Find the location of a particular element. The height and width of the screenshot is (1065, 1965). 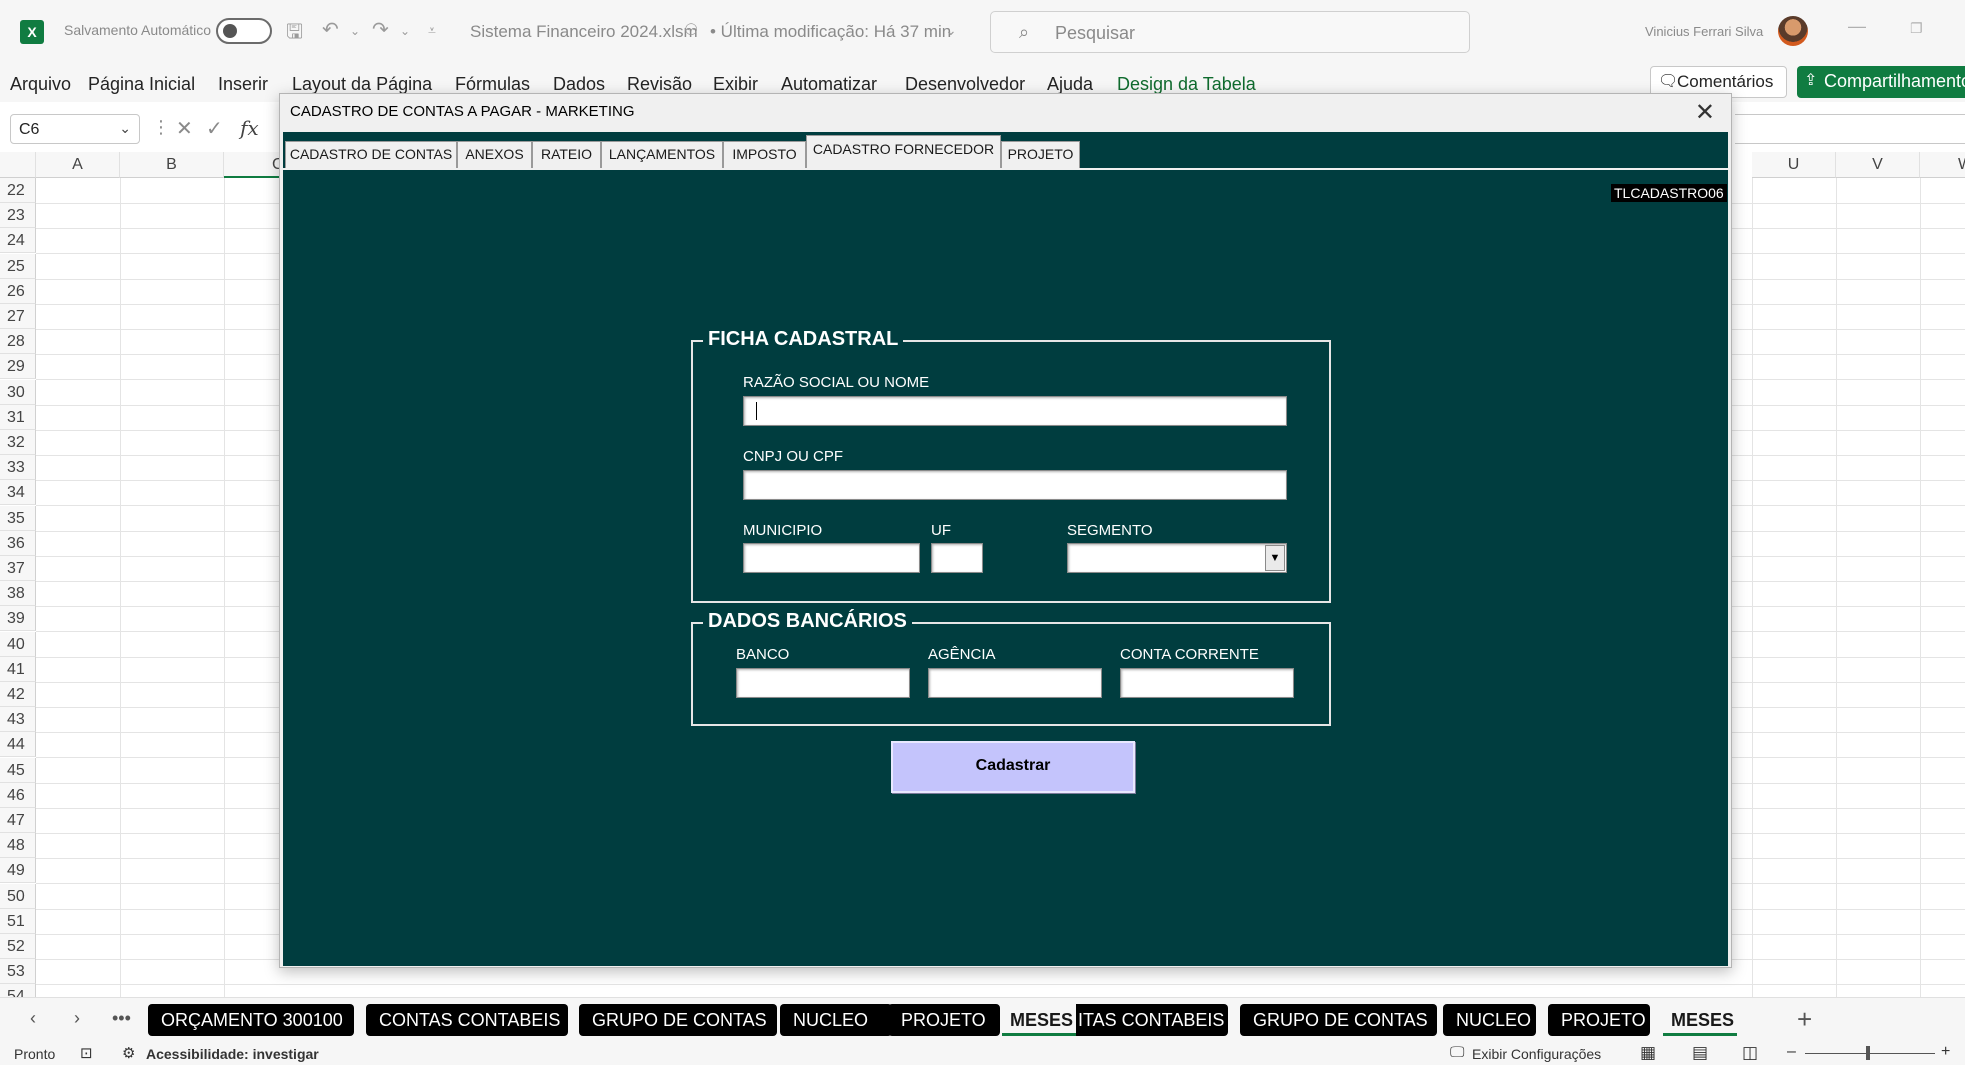

row-header: 54 is located at coordinates (18, 990).